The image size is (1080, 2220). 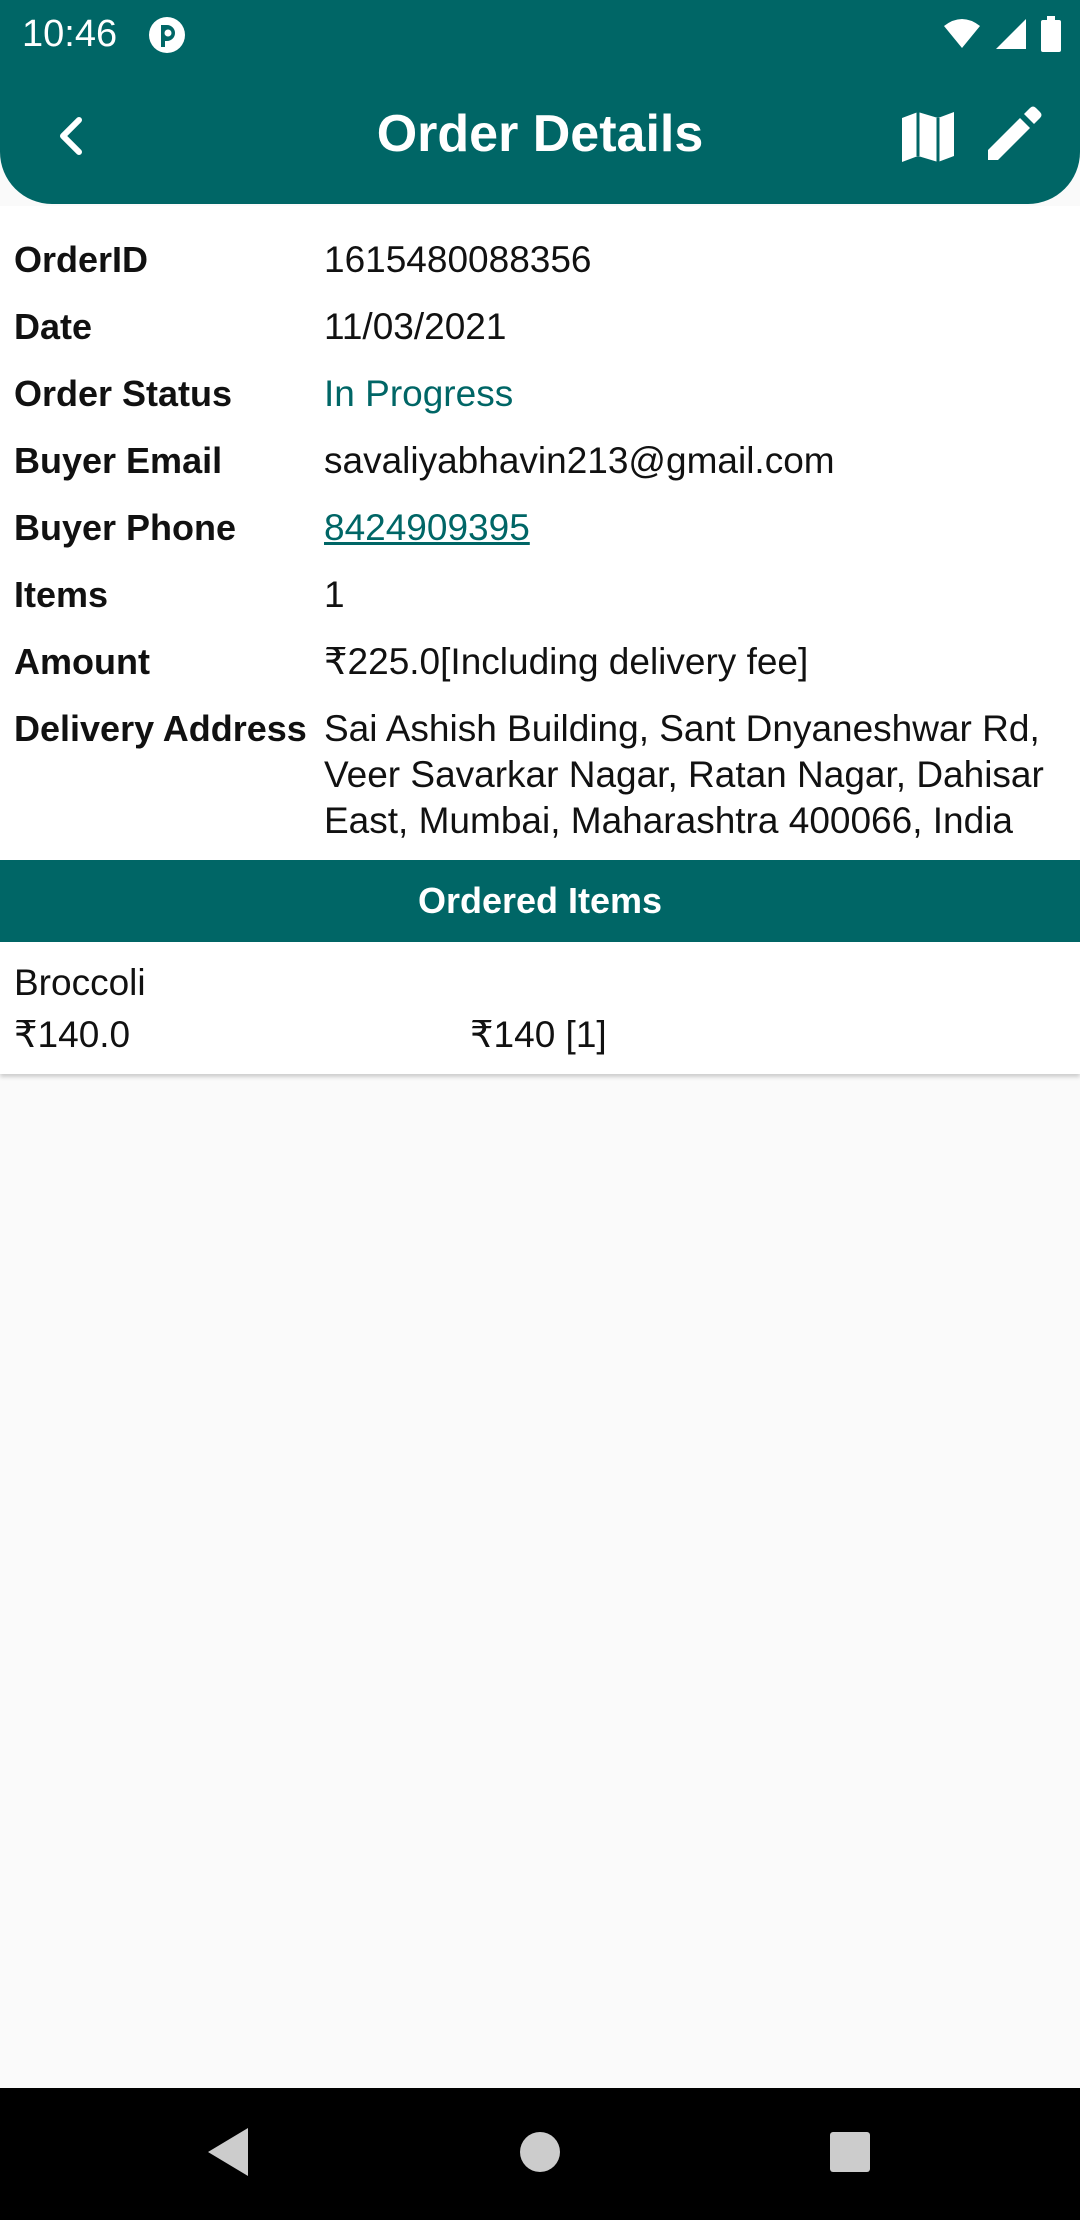 I want to click on map-button, so click(x=928, y=136).